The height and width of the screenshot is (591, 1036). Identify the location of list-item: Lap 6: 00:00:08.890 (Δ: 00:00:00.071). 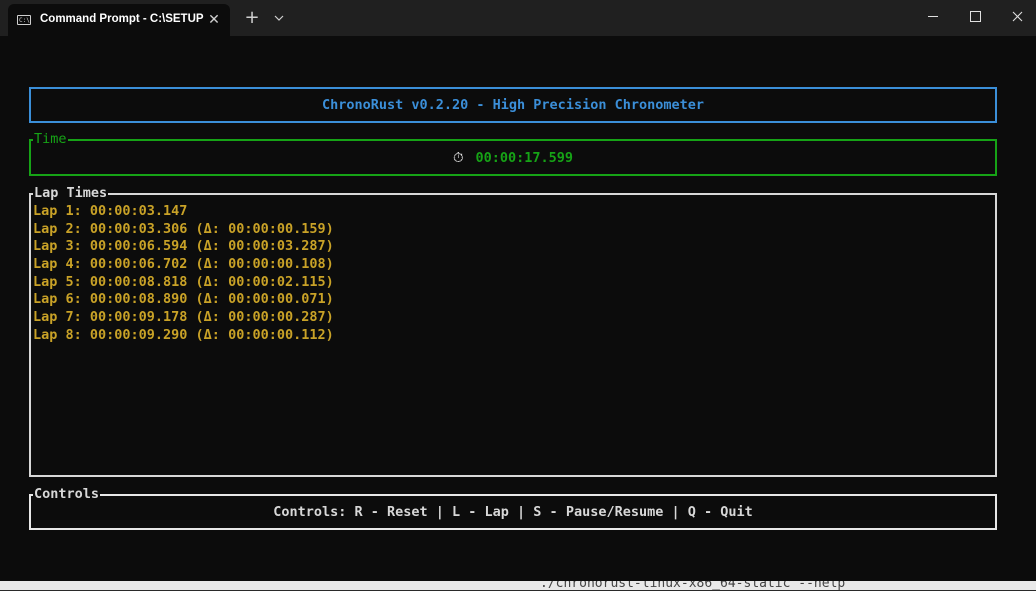
(183, 299).